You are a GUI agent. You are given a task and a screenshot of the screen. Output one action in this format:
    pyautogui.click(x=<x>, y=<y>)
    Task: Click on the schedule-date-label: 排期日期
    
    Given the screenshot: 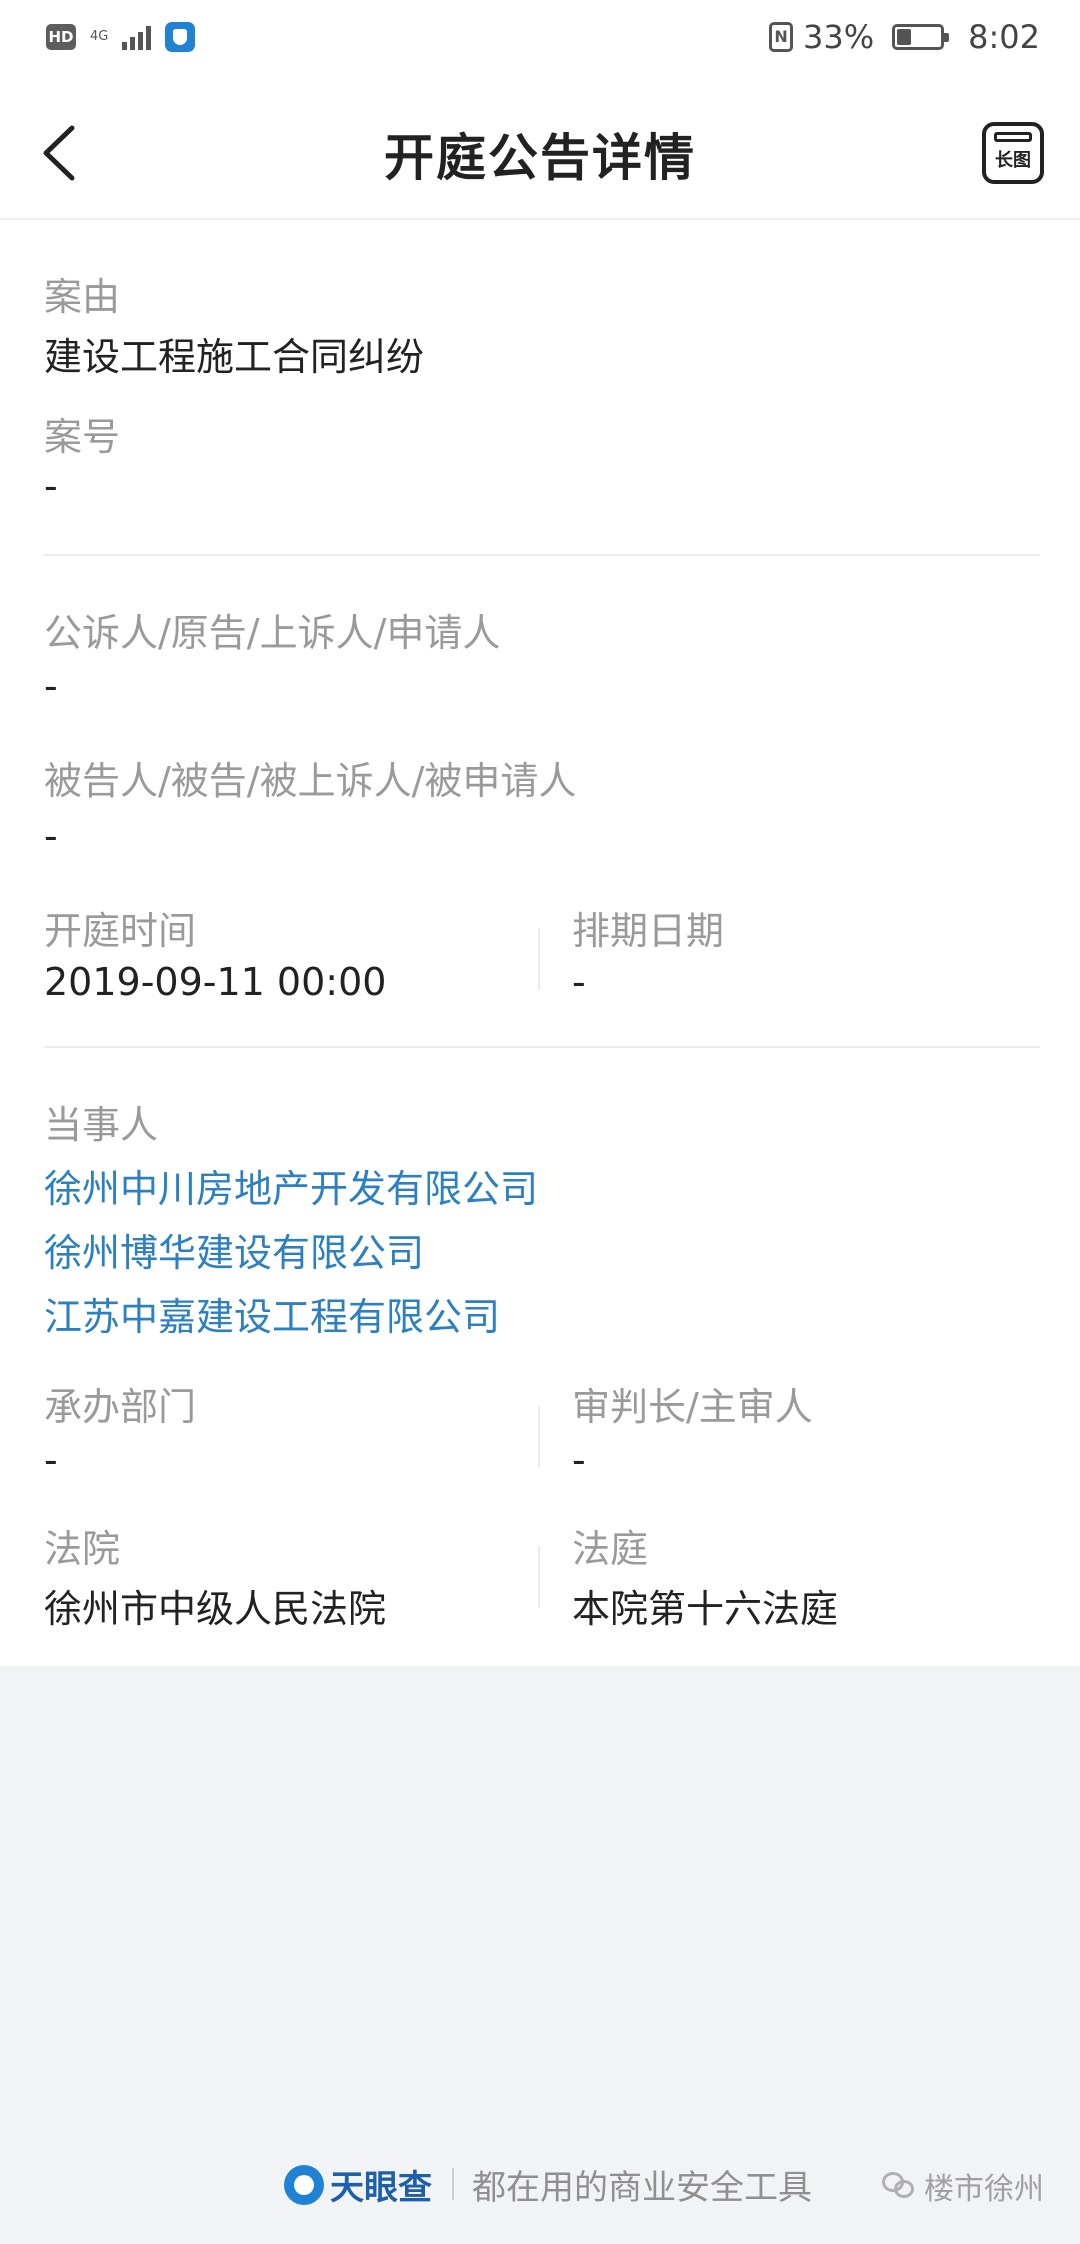 What is the action you would take?
    pyautogui.click(x=648, y=931)
    